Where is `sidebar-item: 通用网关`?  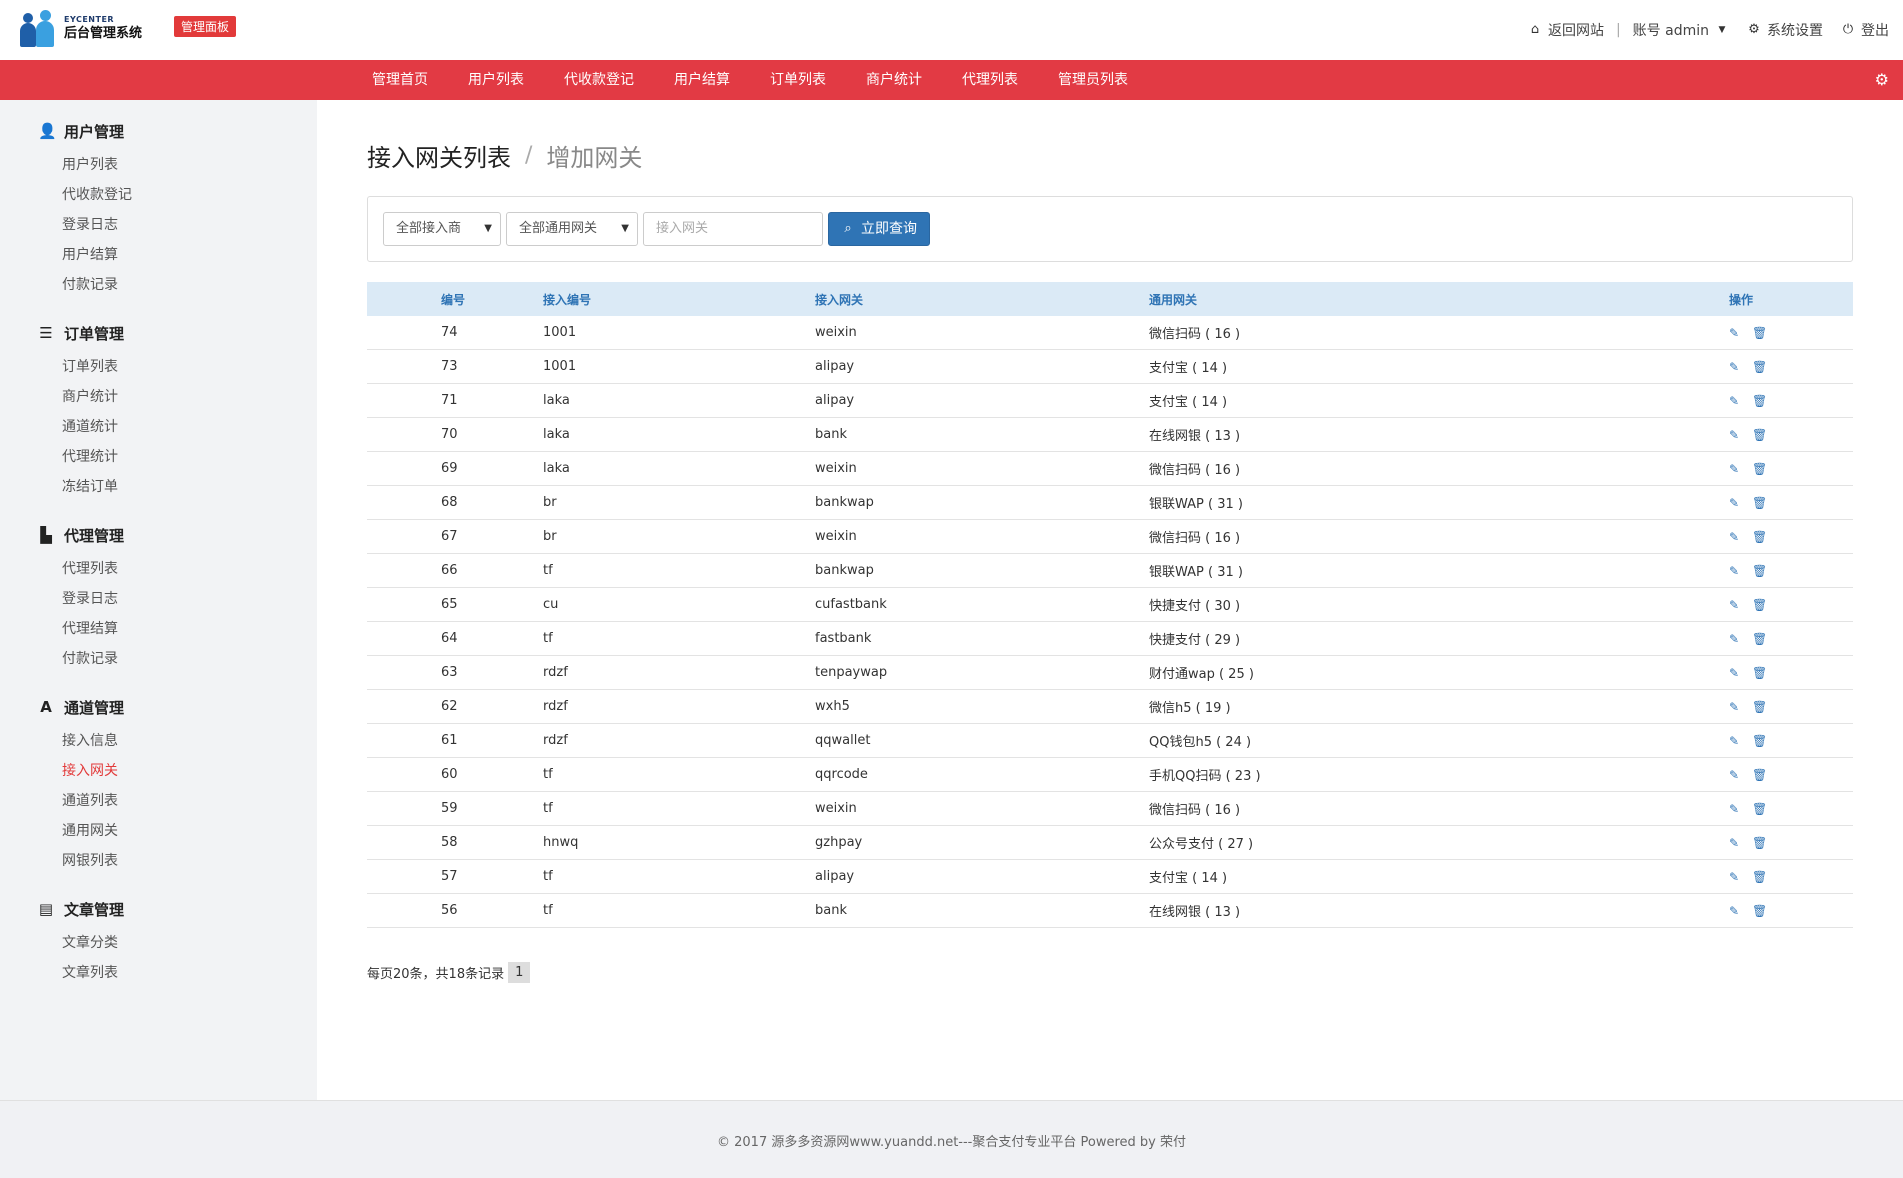
sidebar-item: 通用网关 is located at coordinates (81, 831).